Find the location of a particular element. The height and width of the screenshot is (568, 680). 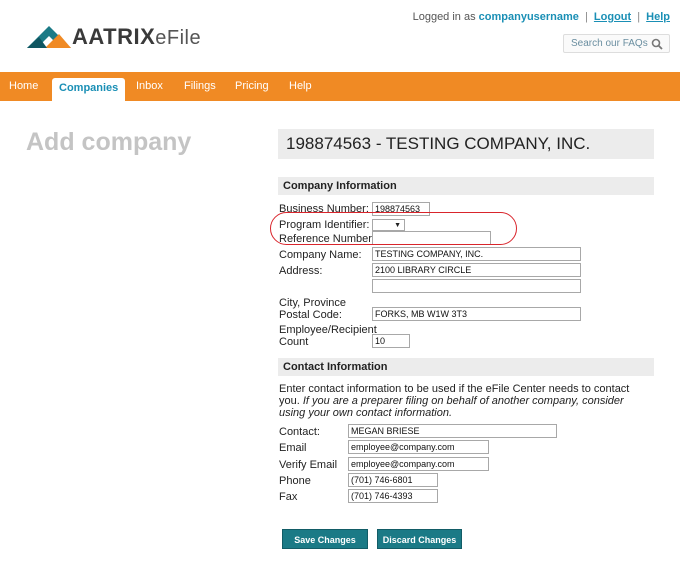

faq-search is located at coordinates (616, 43).